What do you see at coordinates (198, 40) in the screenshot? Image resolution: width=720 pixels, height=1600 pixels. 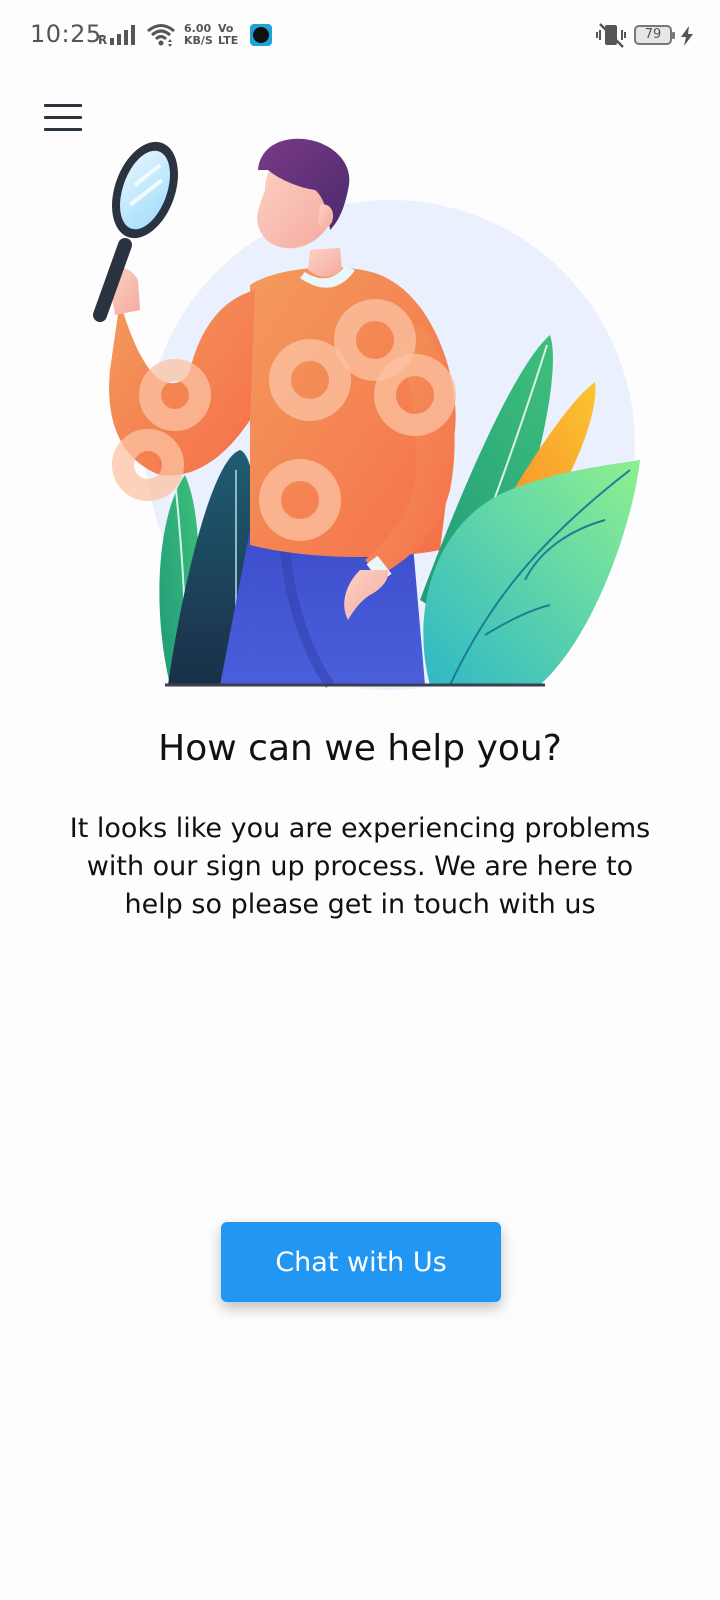 I see `network-speed-unit: KB/S` at bounding box center [198, 40].